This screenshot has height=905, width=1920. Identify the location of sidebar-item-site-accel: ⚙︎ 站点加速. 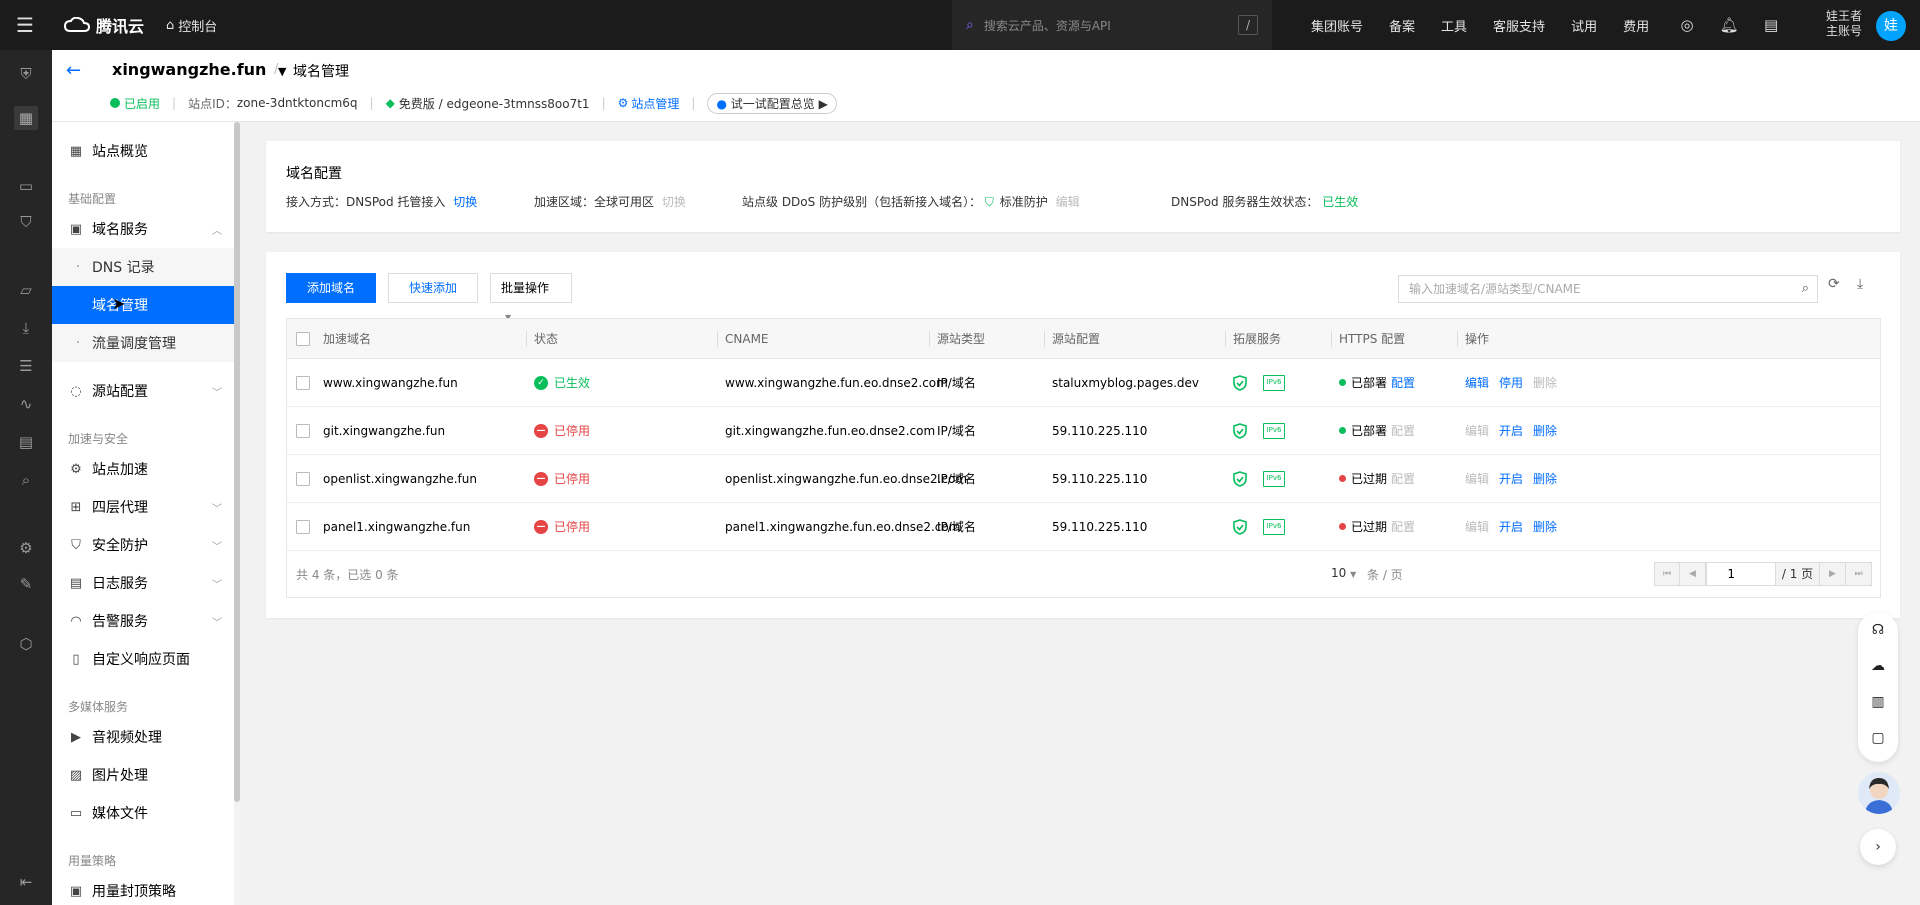
(146, 469).